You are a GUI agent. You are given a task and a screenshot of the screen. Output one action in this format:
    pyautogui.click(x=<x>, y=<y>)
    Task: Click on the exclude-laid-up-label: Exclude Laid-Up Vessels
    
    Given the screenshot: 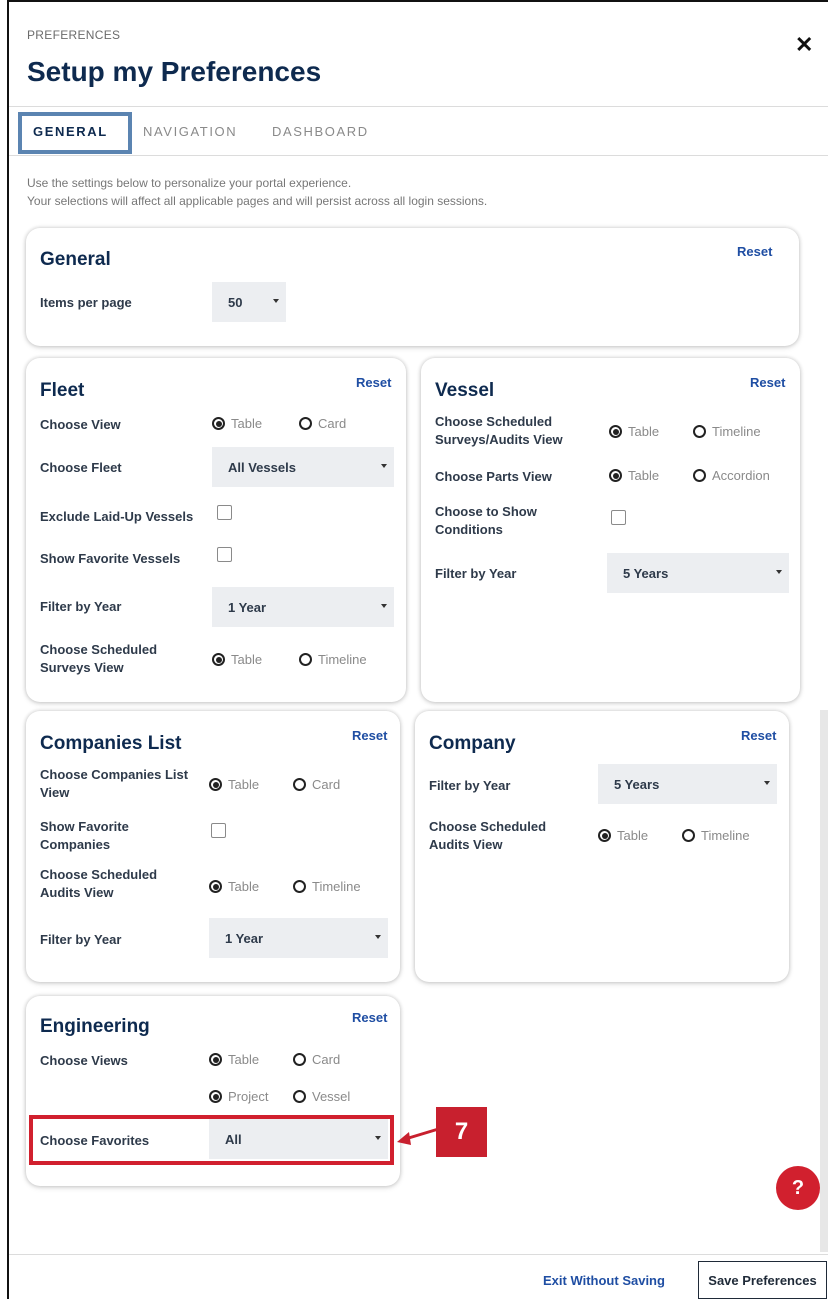 What is the action you would take?
    pyautogui.click(x=117, y=516)
    